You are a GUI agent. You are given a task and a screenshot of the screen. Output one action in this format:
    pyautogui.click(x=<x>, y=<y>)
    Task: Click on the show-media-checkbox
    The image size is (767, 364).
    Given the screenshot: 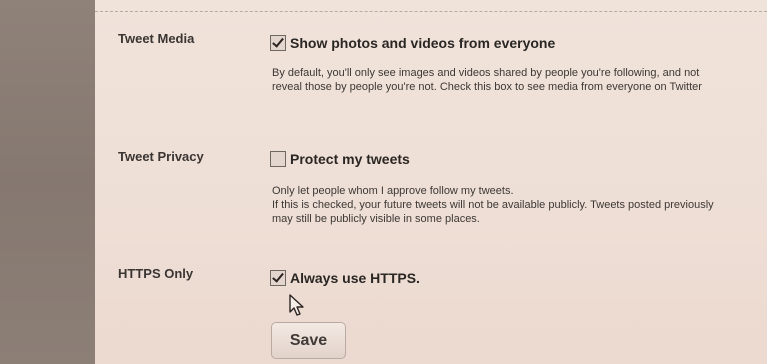 What is the action you would take?
    pyautogui.click(x=278, y=43)
    